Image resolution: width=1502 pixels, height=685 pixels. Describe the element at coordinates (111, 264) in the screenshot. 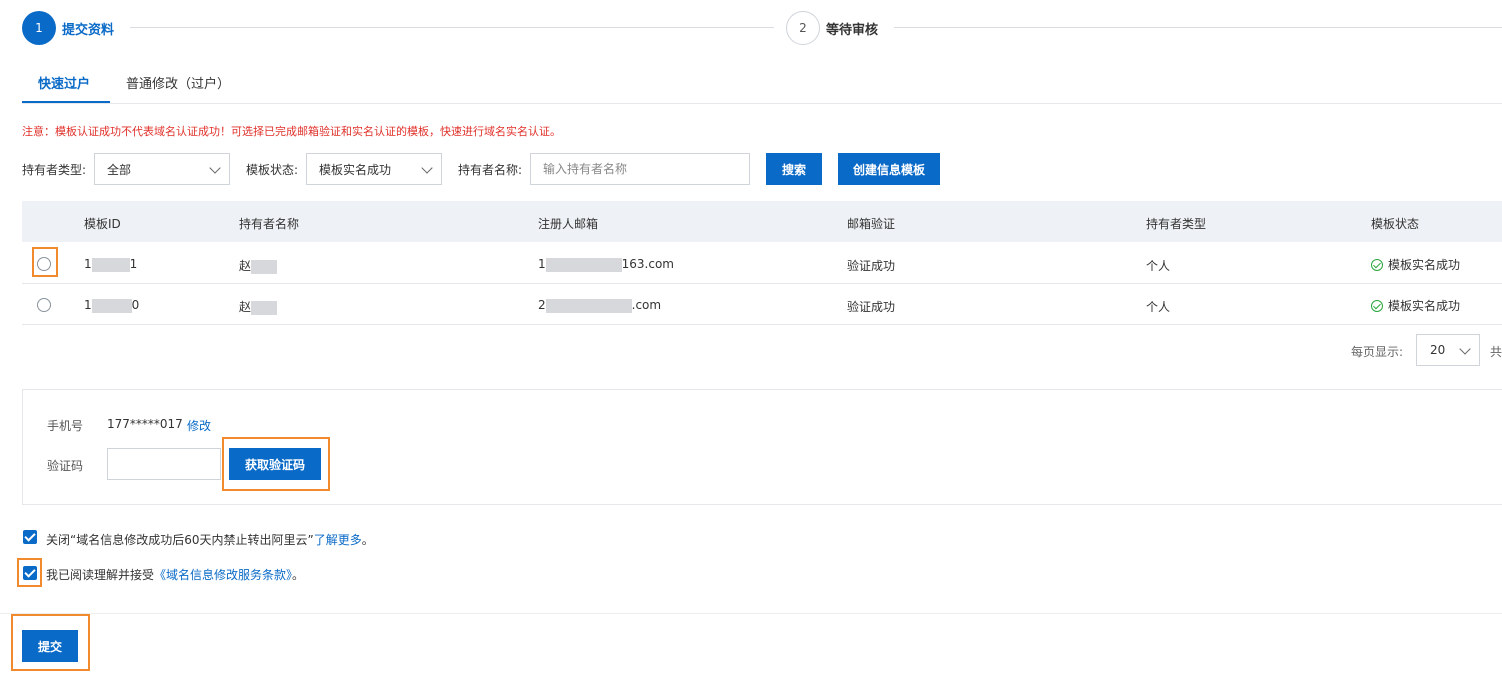

I see `template-id: 11` at that location.